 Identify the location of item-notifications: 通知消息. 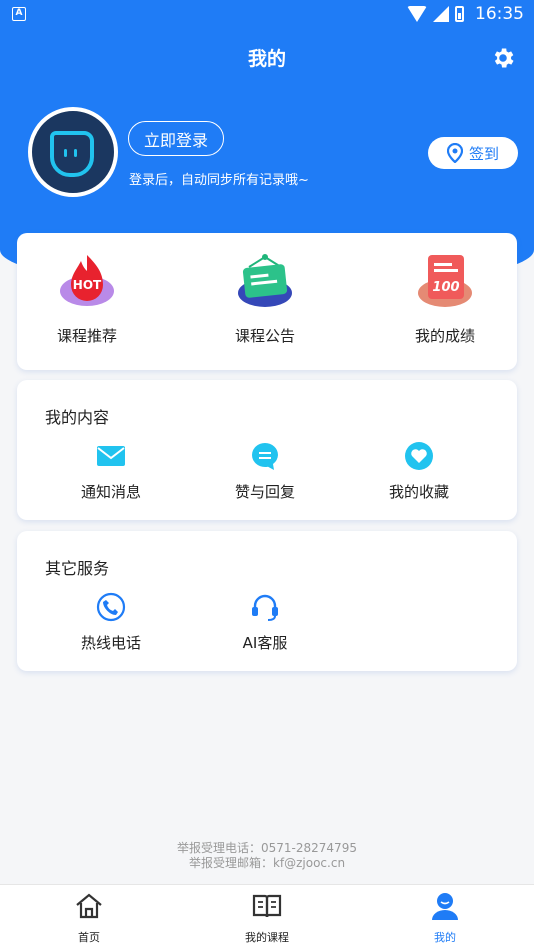
(111, 471).